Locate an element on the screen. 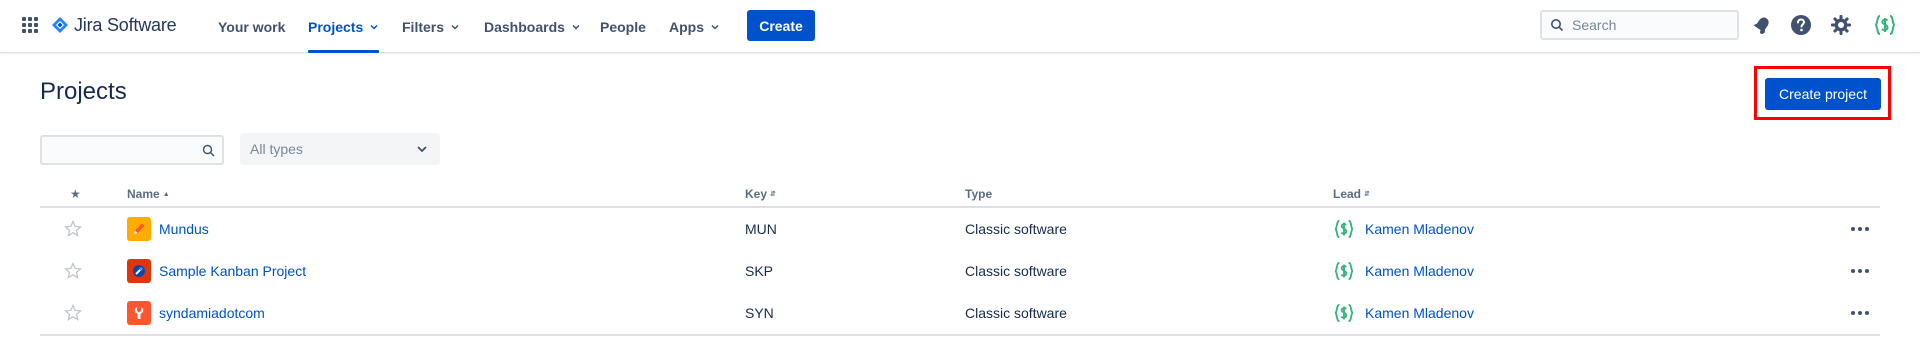  rocket-project-icon is located at coordinates (139, 271).